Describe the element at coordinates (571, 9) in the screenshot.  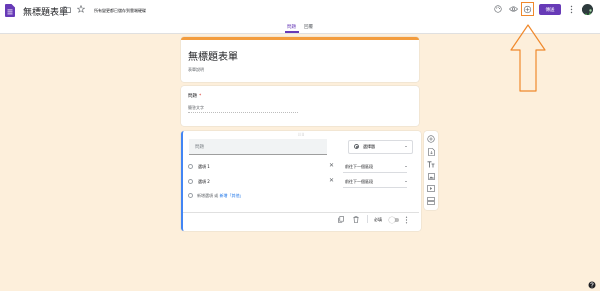
I see `more-vert-icon` at that location.